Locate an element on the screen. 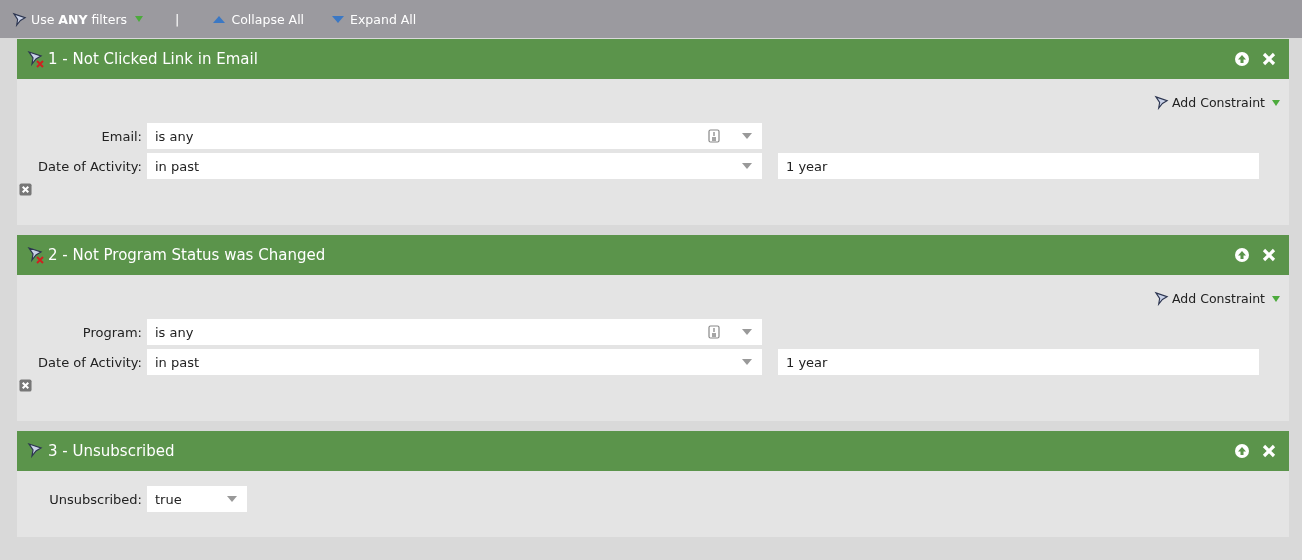 This screenshot has height=560, width=1302. select-value: true is located at coordinates (169, 499).